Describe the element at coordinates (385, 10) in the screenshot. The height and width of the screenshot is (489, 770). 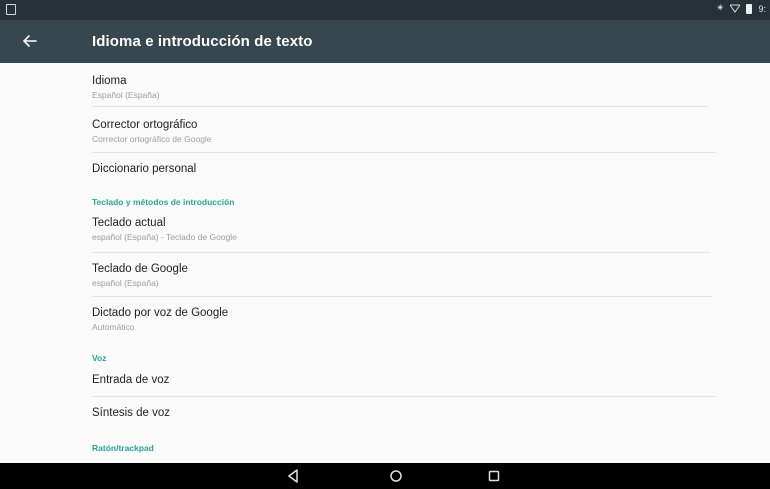
I see `status-bar: ✴ 9:` at that location.